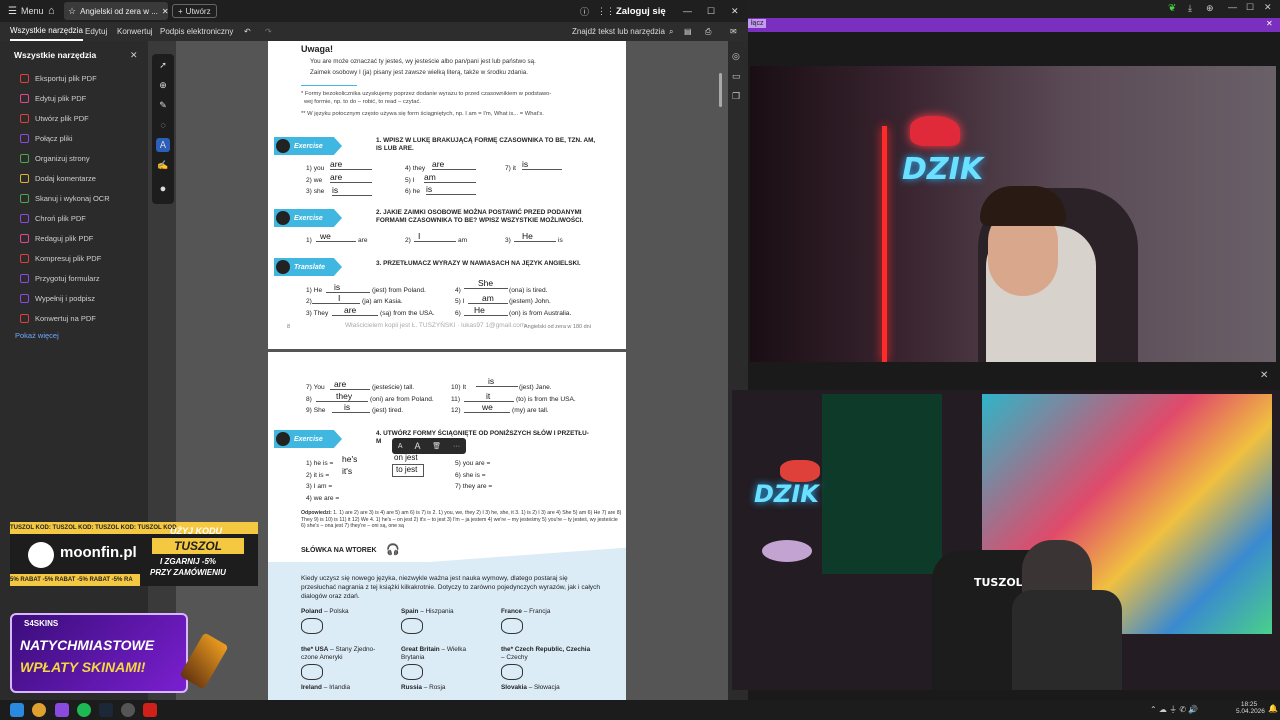 This screenshot has height=720, width=1280. Describe the element at coordinates (46, 138) in the screenshot. I see `tool-item: Połącz pliki` at that location.